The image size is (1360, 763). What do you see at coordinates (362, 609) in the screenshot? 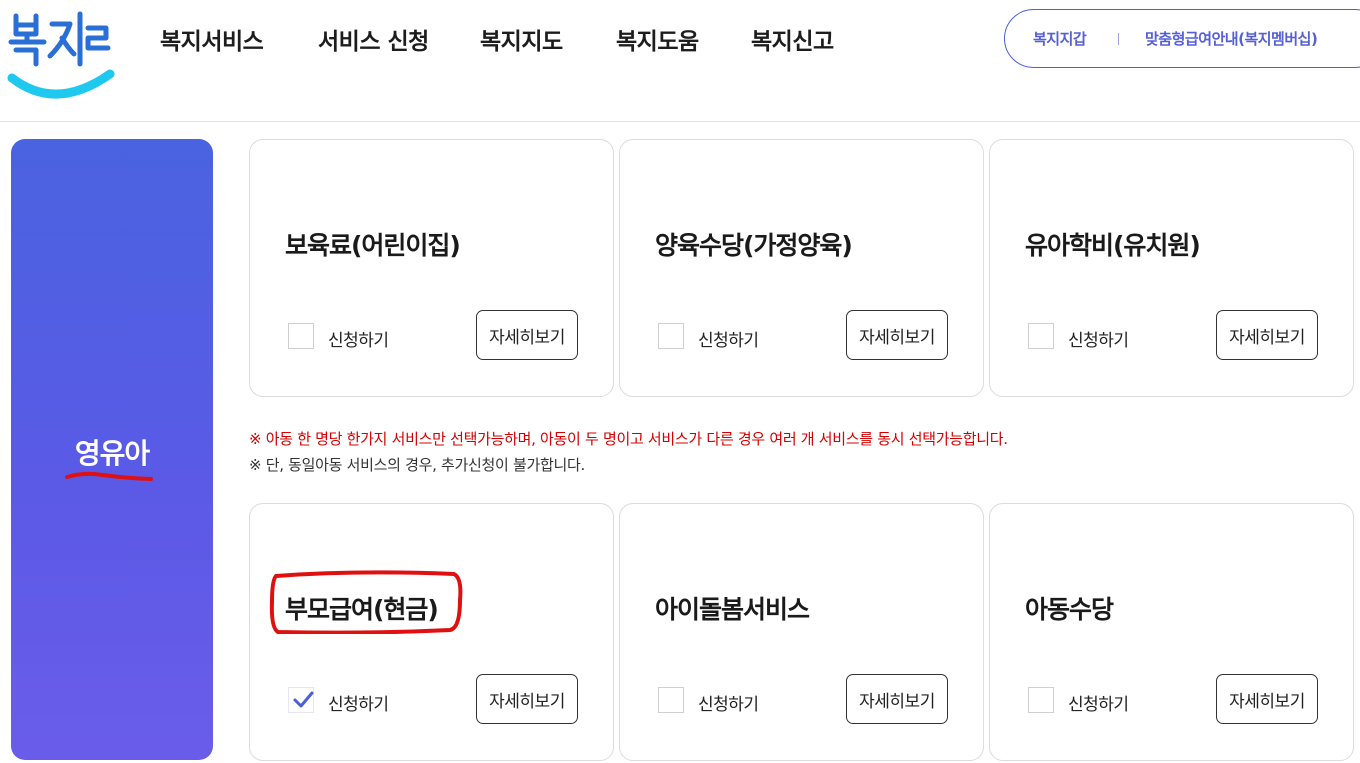
I see `card-title: 부모급여(현금)` at bounding box center [362, 609].